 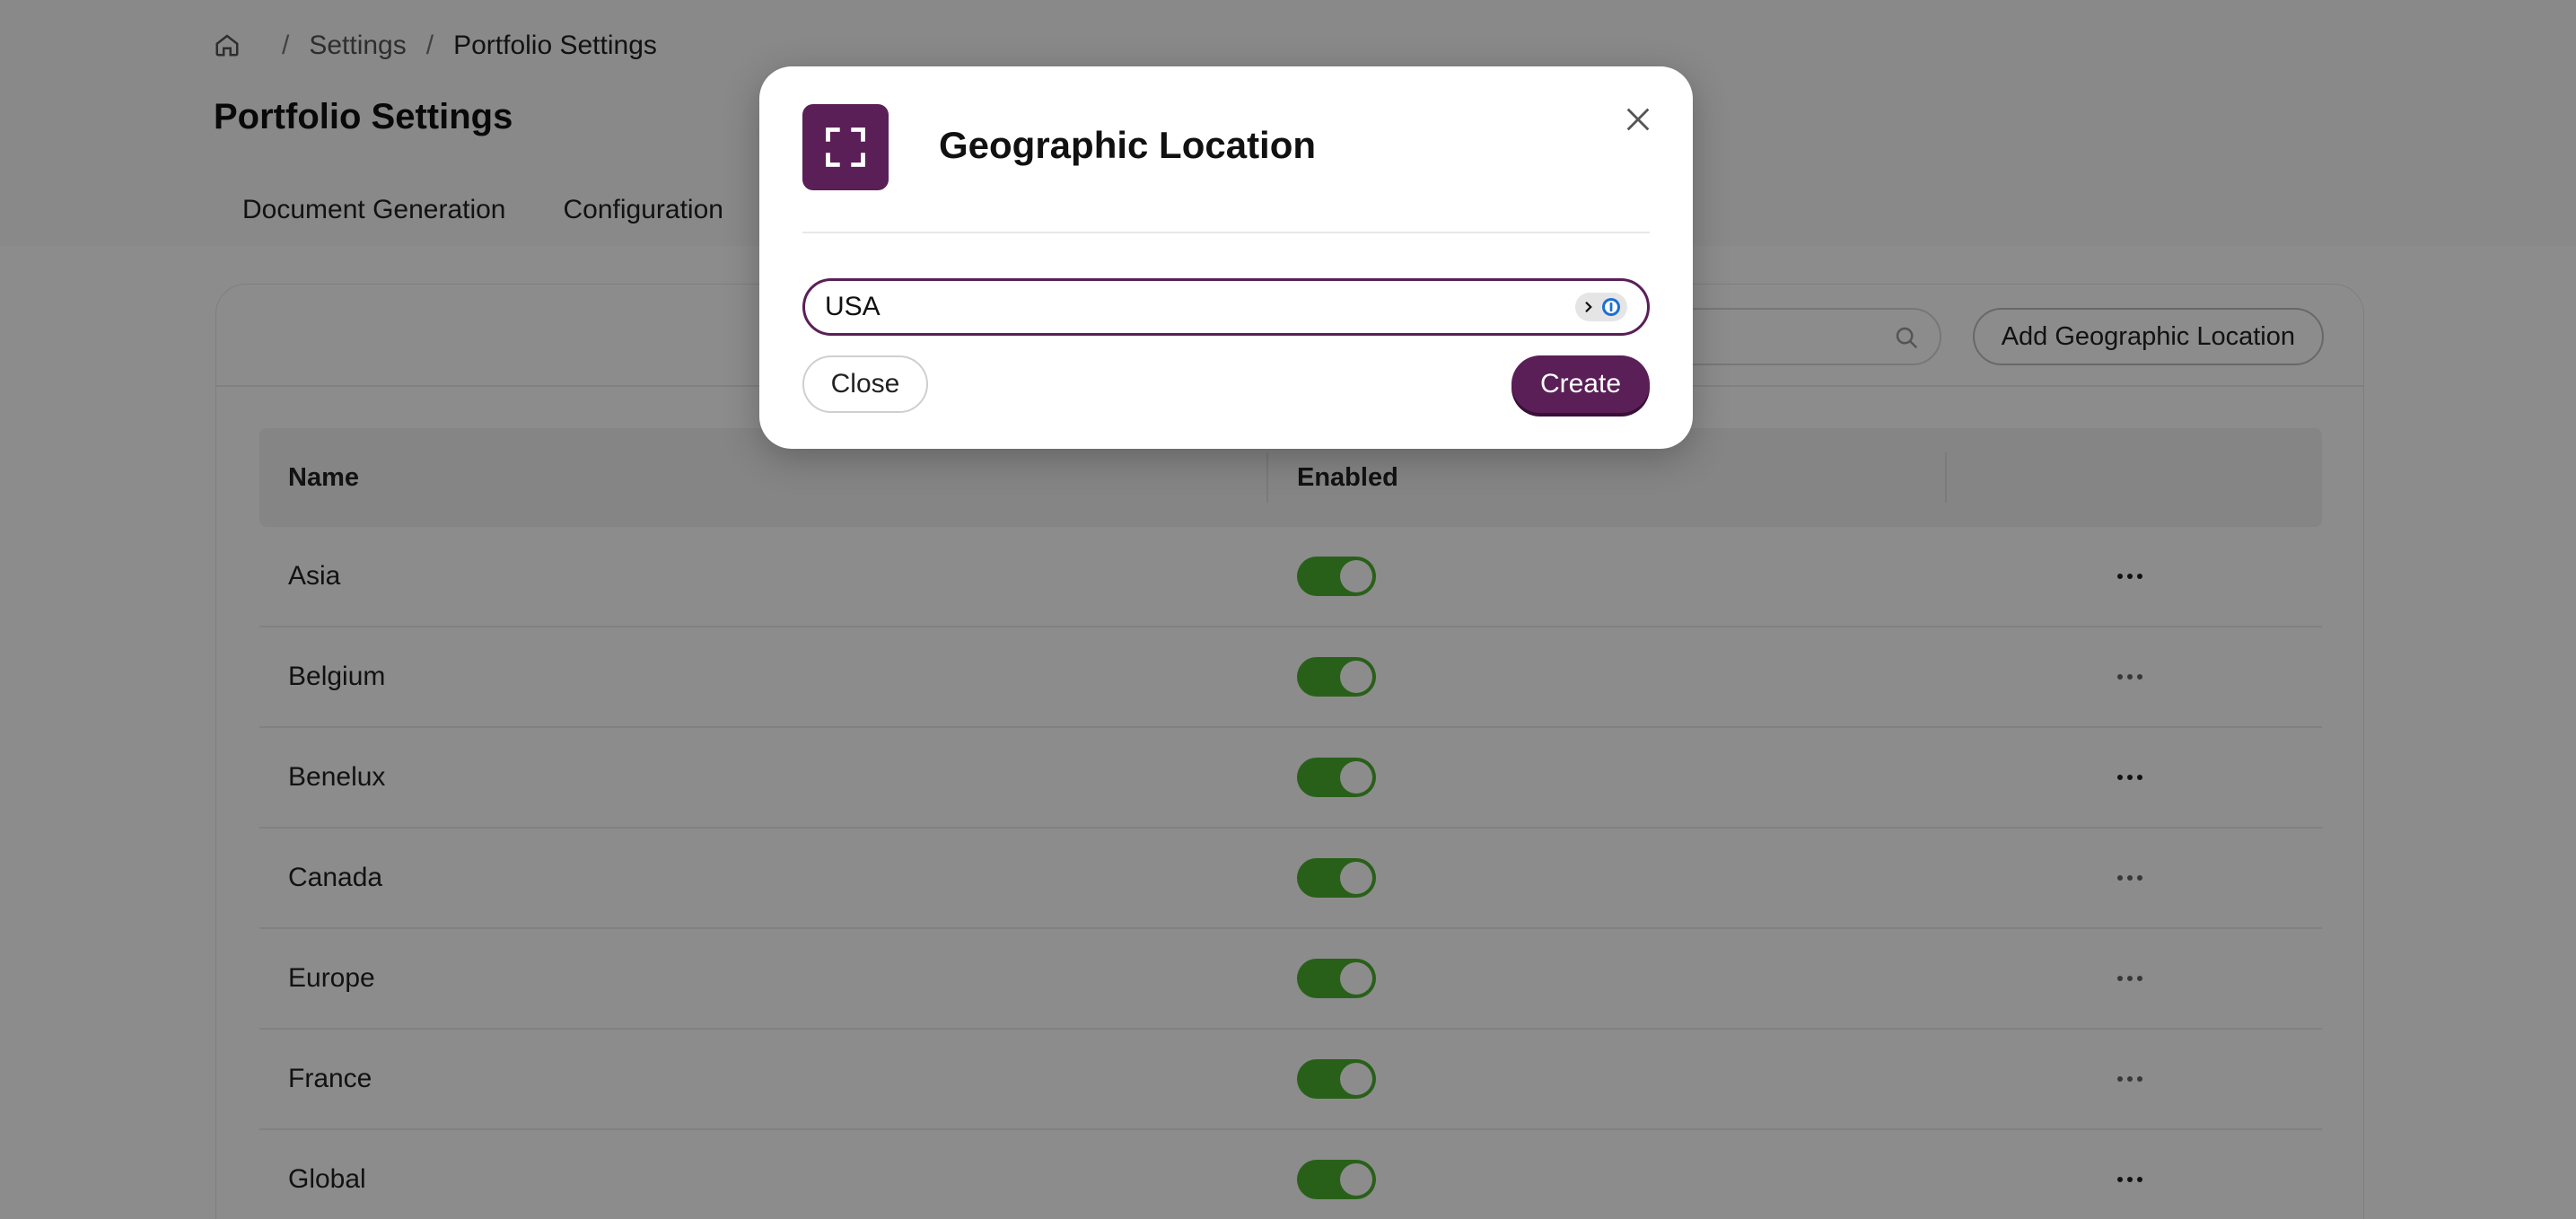 I want to click on location-name-field, so click(x=1226, y=307).